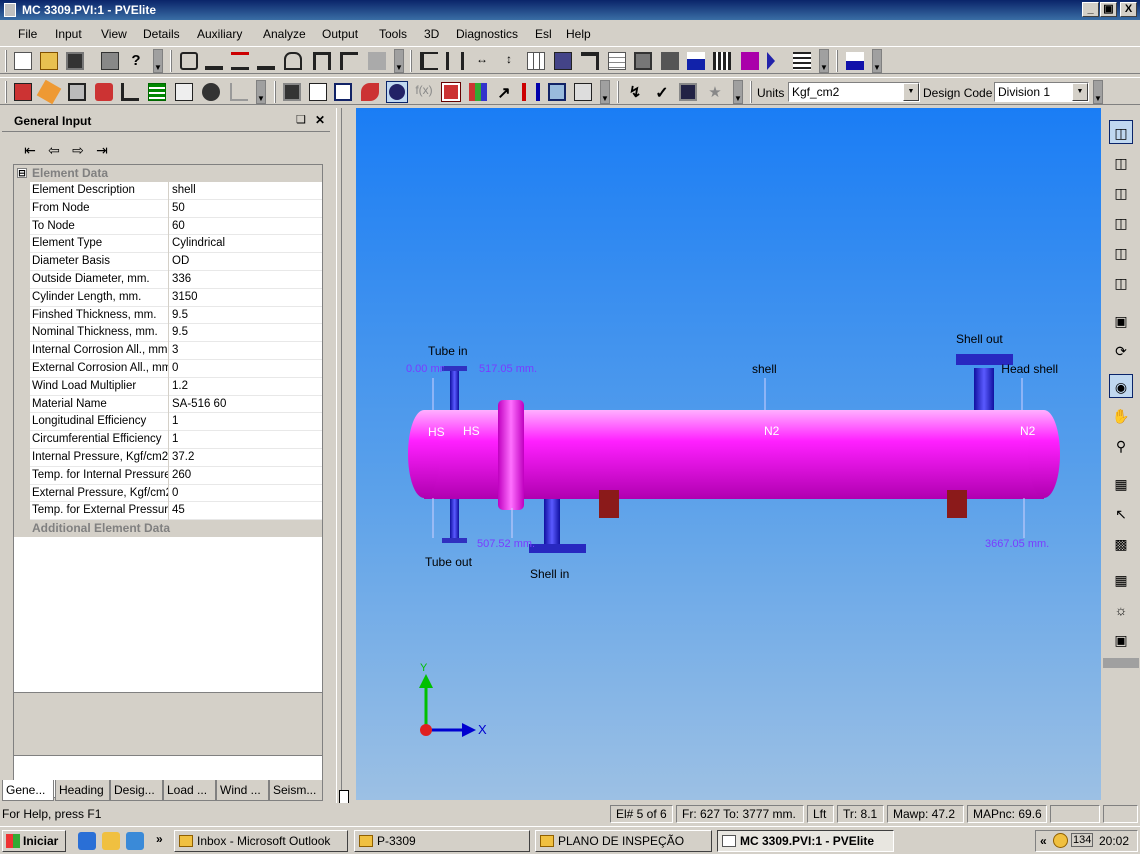  Describe the element at coordinates (247, 262) in the screenshot. I see `property-value: OD` at that location.